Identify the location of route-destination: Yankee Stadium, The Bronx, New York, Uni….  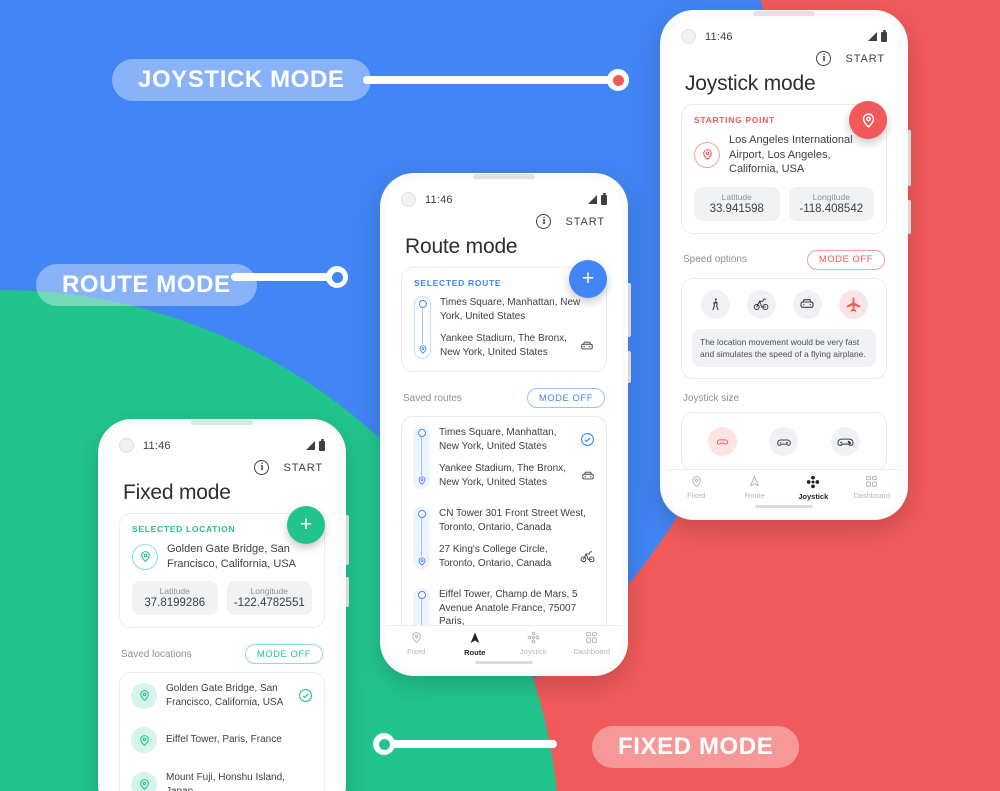
(503, 345).